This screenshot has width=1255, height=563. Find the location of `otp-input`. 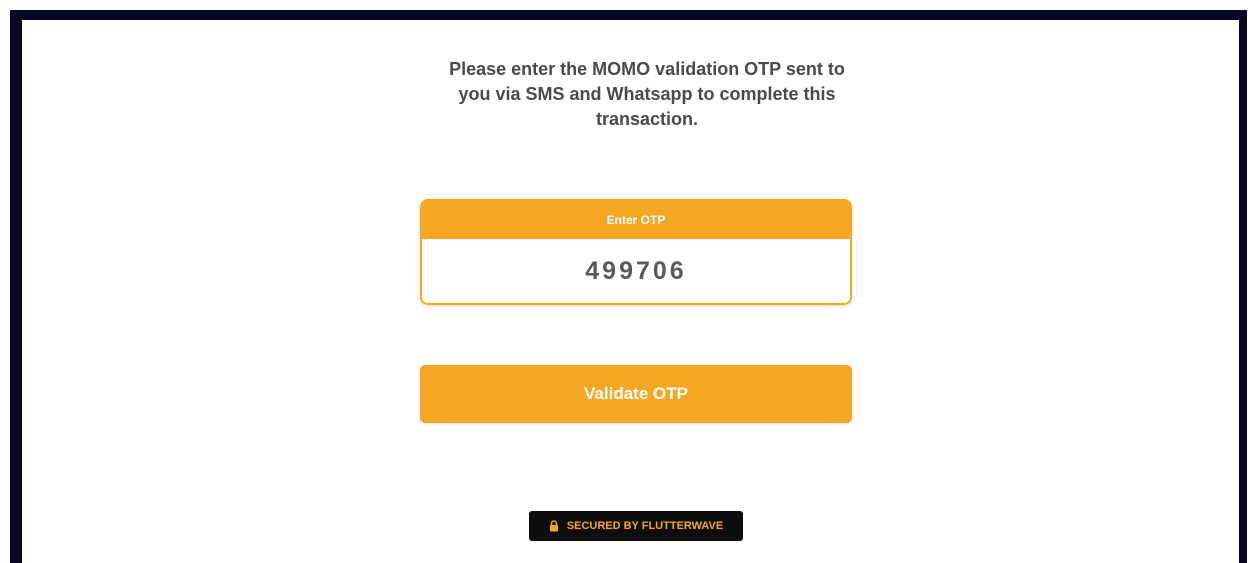

otp-input is located at coordinates (636, 271).